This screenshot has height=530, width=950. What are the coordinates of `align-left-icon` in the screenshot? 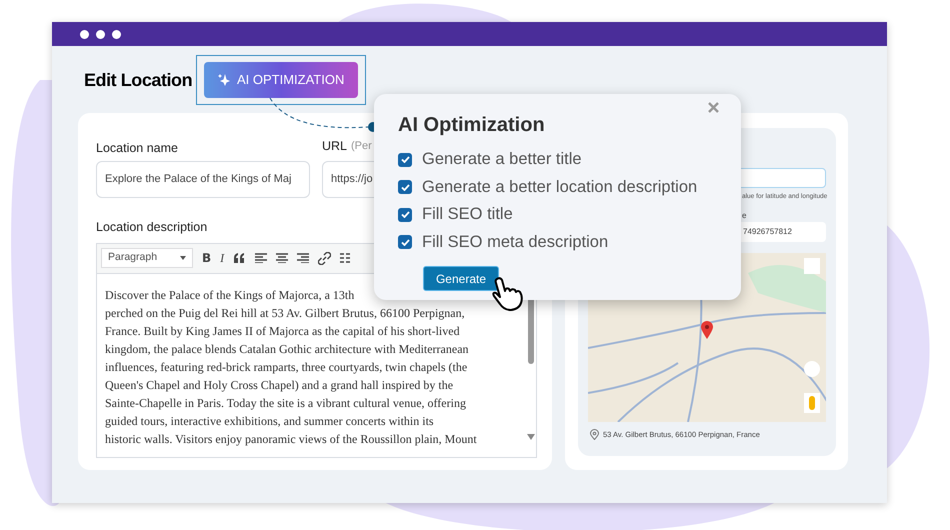 It's located at (261, 258).